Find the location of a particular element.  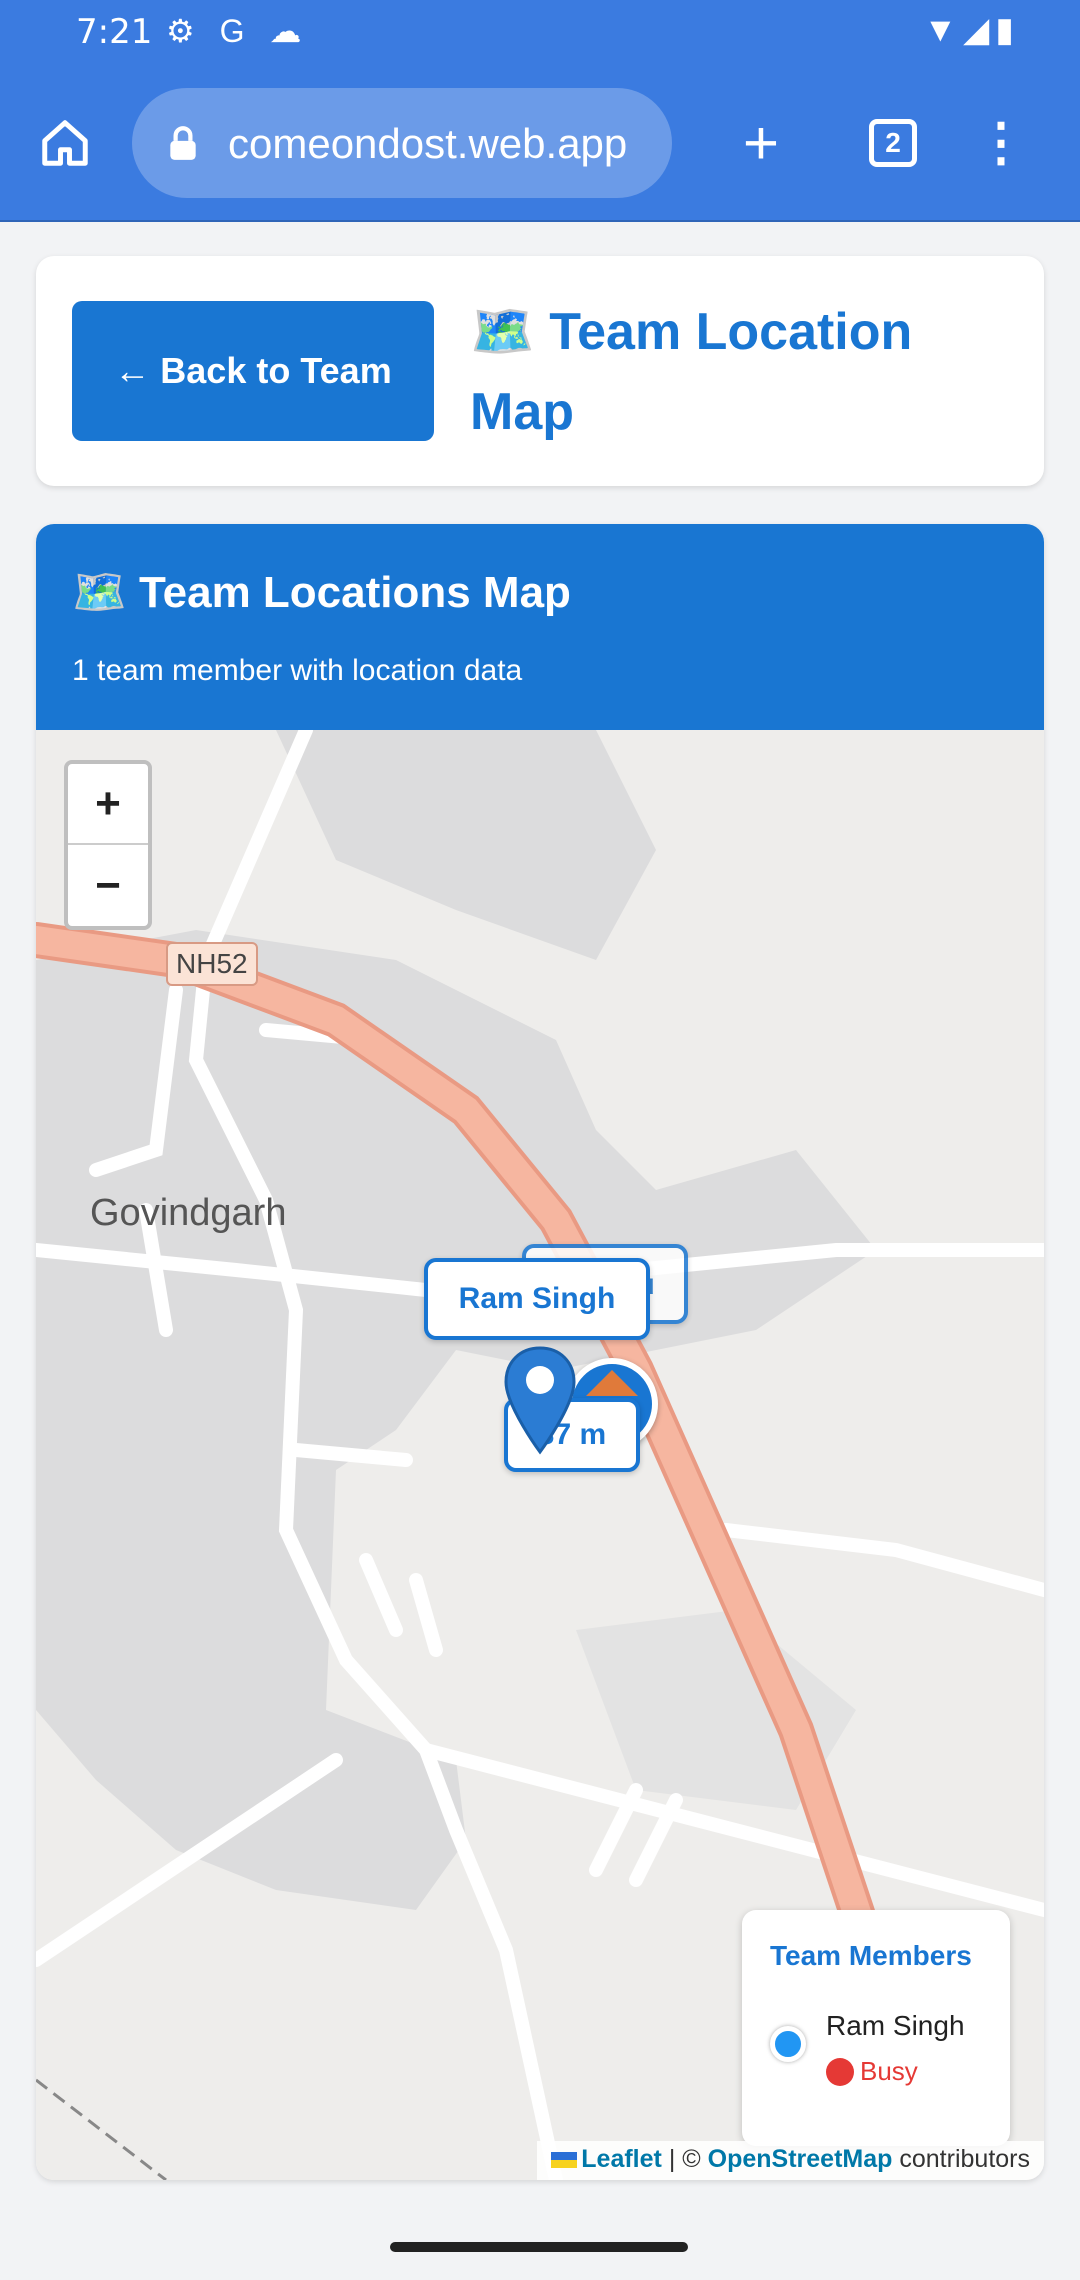

busy-status-icon is located at coordinates (840, 2071).